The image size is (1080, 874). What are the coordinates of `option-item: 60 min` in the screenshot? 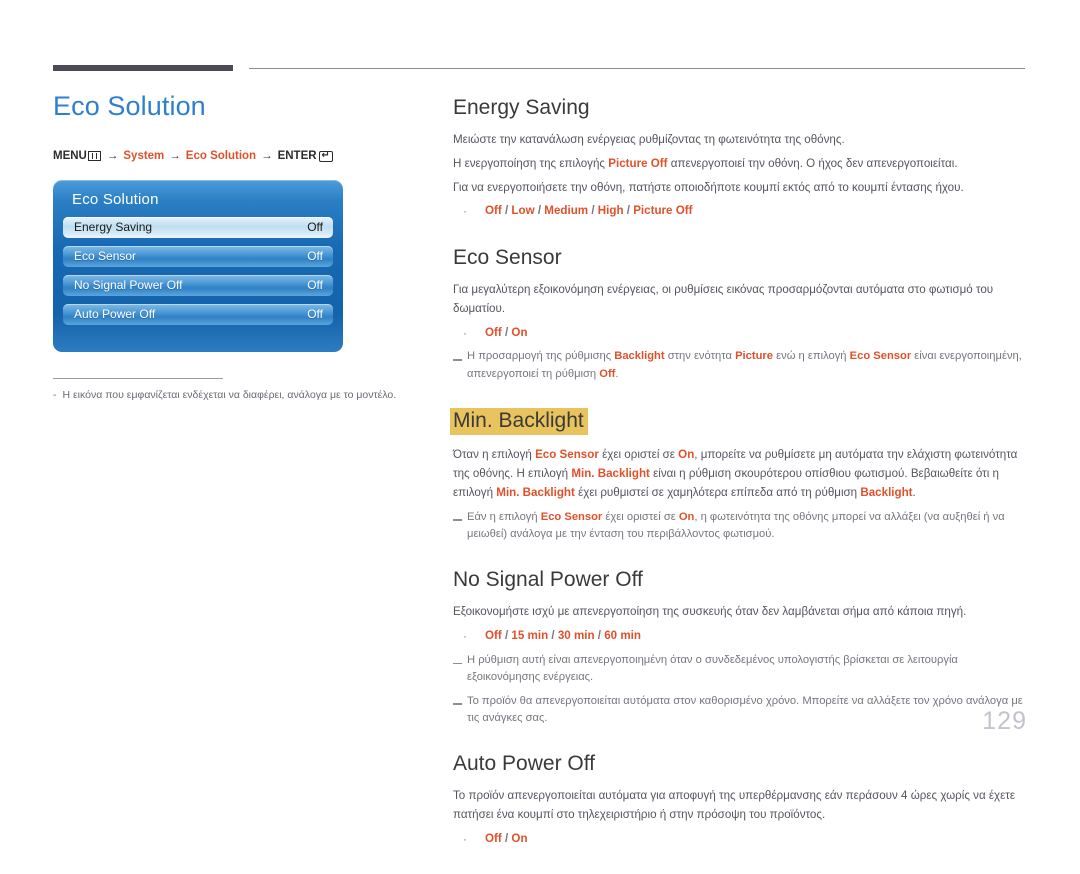 It's located at (622, 636).